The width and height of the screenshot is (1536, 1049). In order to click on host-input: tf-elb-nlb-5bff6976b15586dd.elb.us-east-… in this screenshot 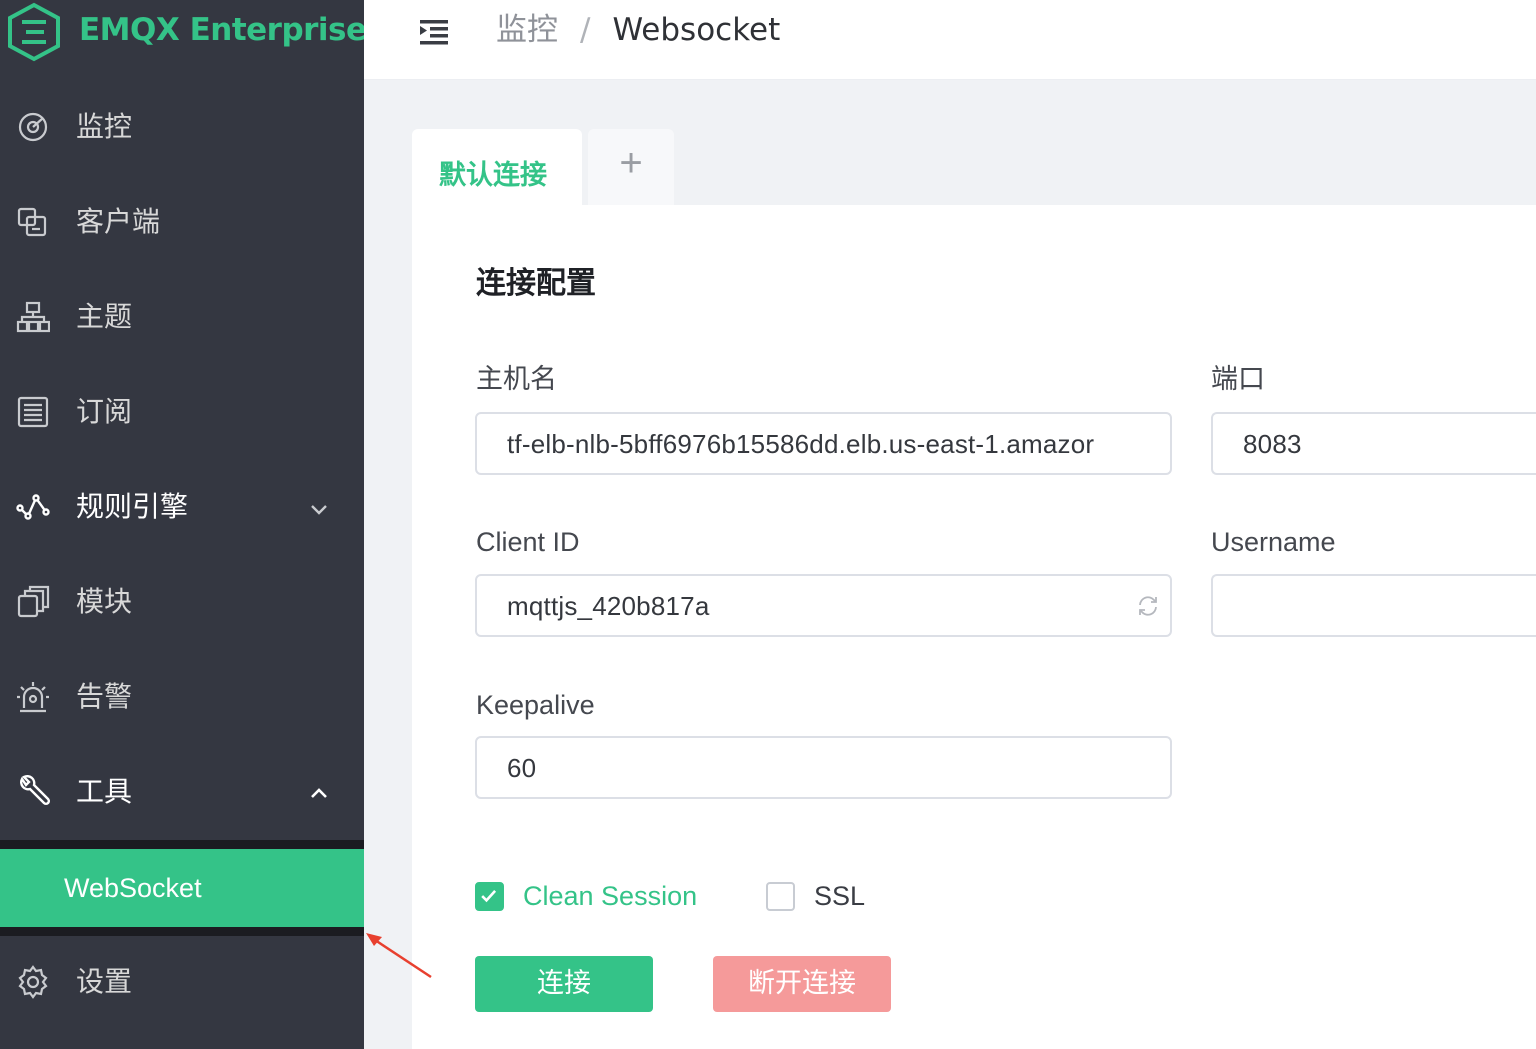, I will do `click(823, 443)`.